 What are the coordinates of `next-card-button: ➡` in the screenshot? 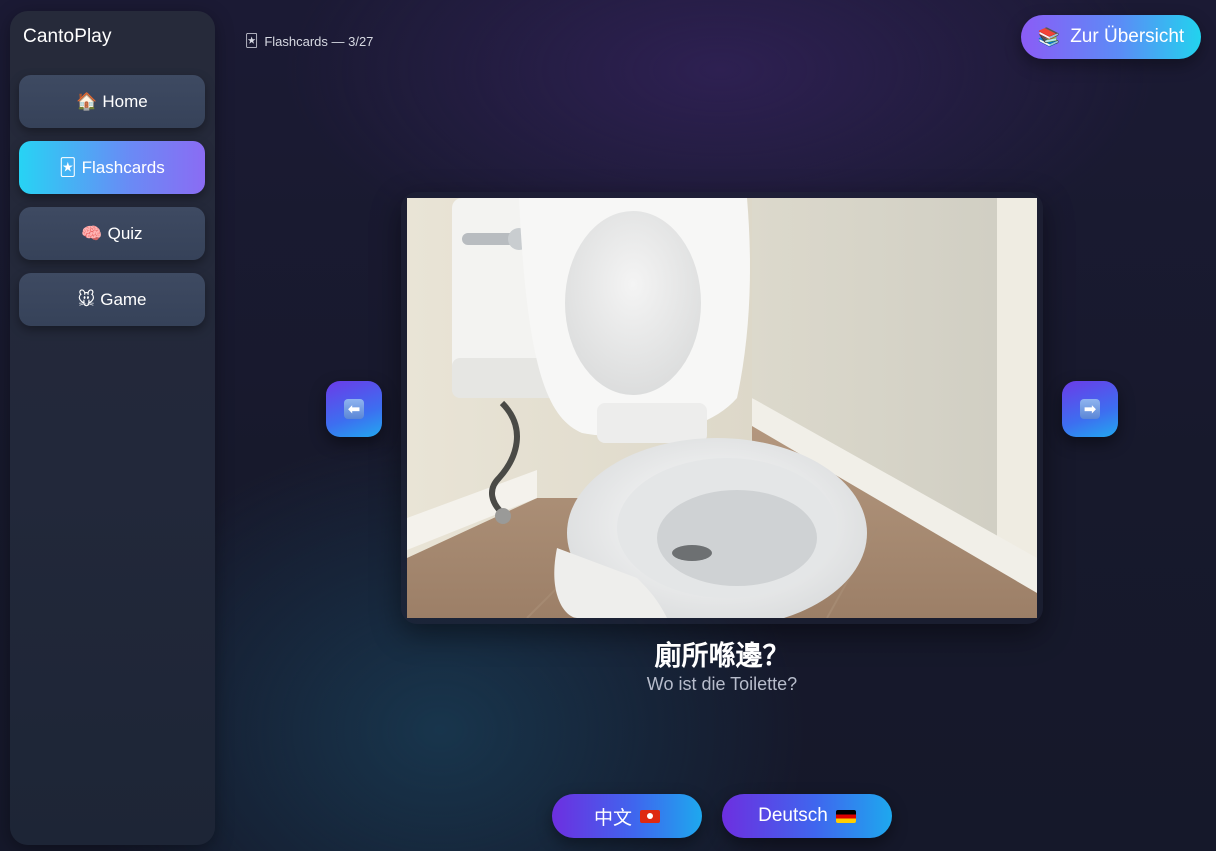 It's located at (1090, 409).